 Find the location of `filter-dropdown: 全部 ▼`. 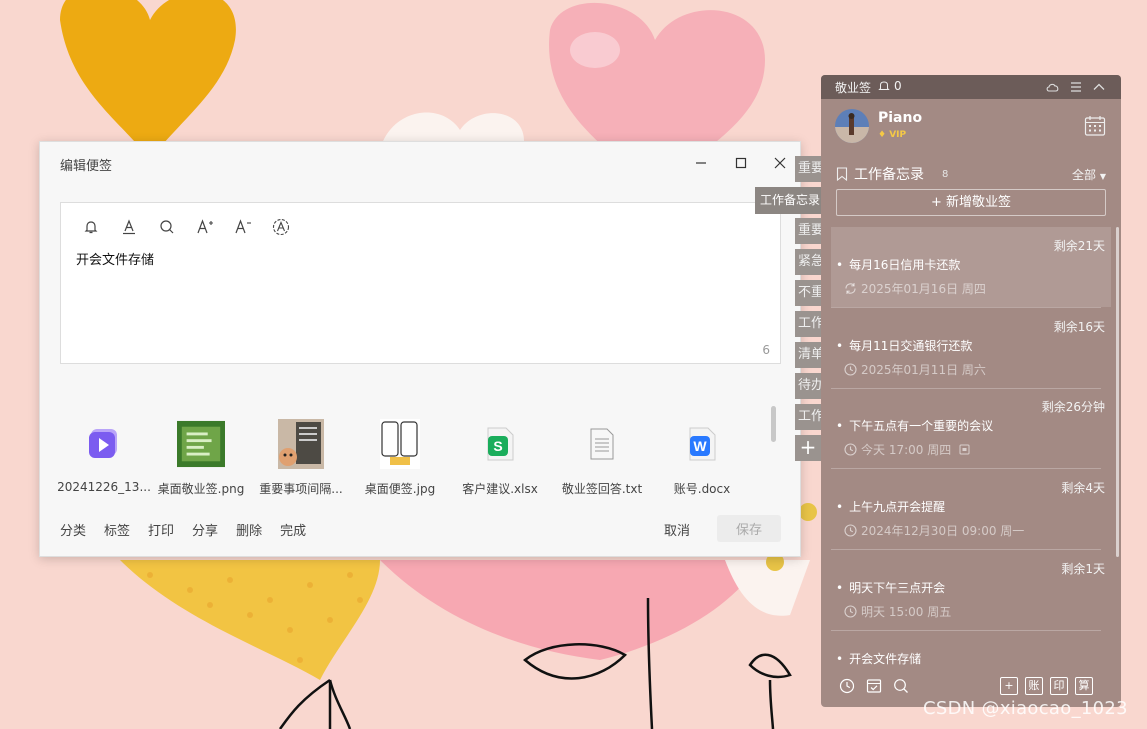

filter-dropdown: 全部 ▼ is located at coordinates (1089, 174).